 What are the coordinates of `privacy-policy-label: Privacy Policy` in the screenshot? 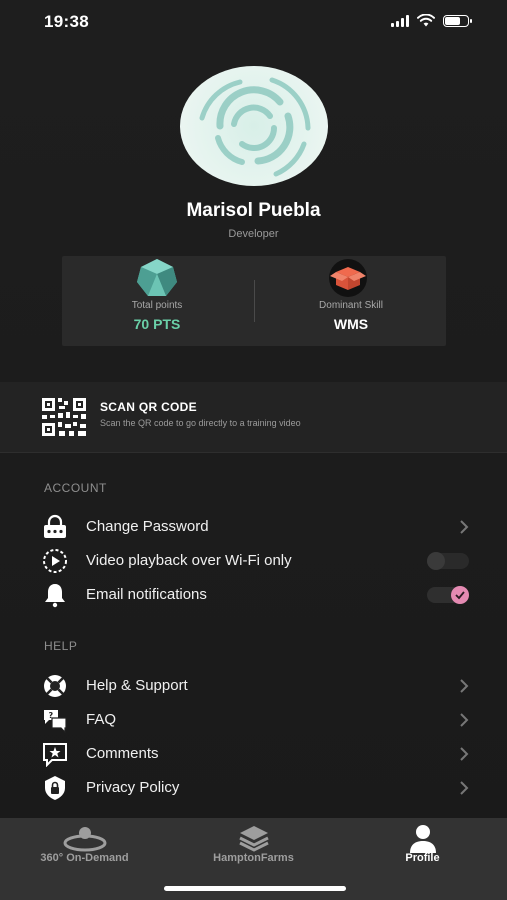 It's located at (133, 787).